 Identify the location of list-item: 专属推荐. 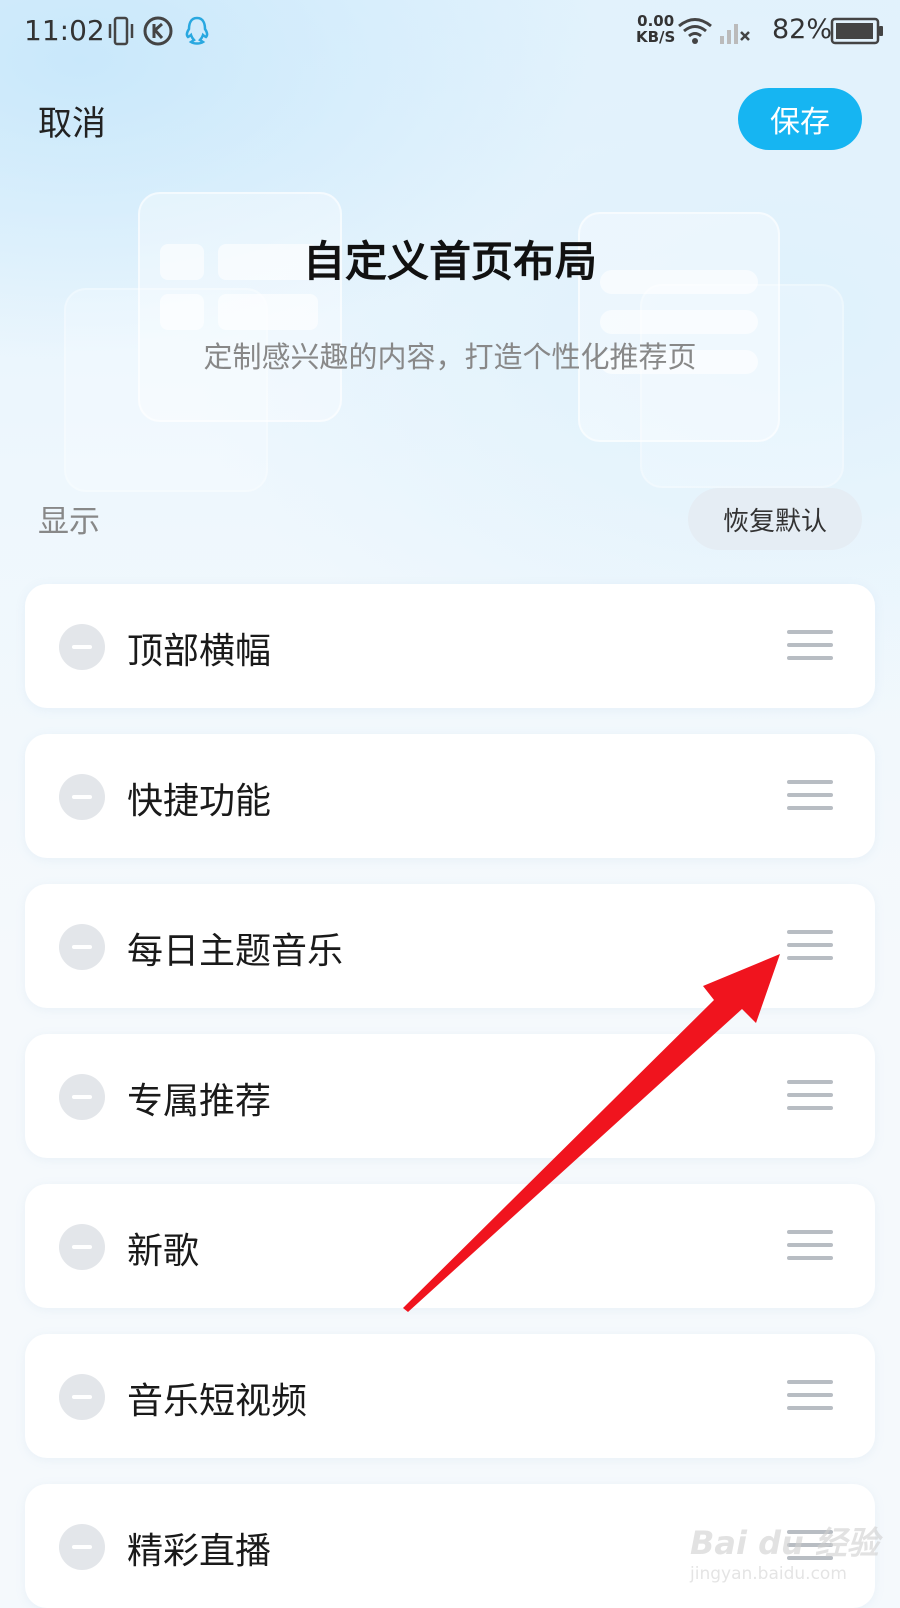
(450, 1096).